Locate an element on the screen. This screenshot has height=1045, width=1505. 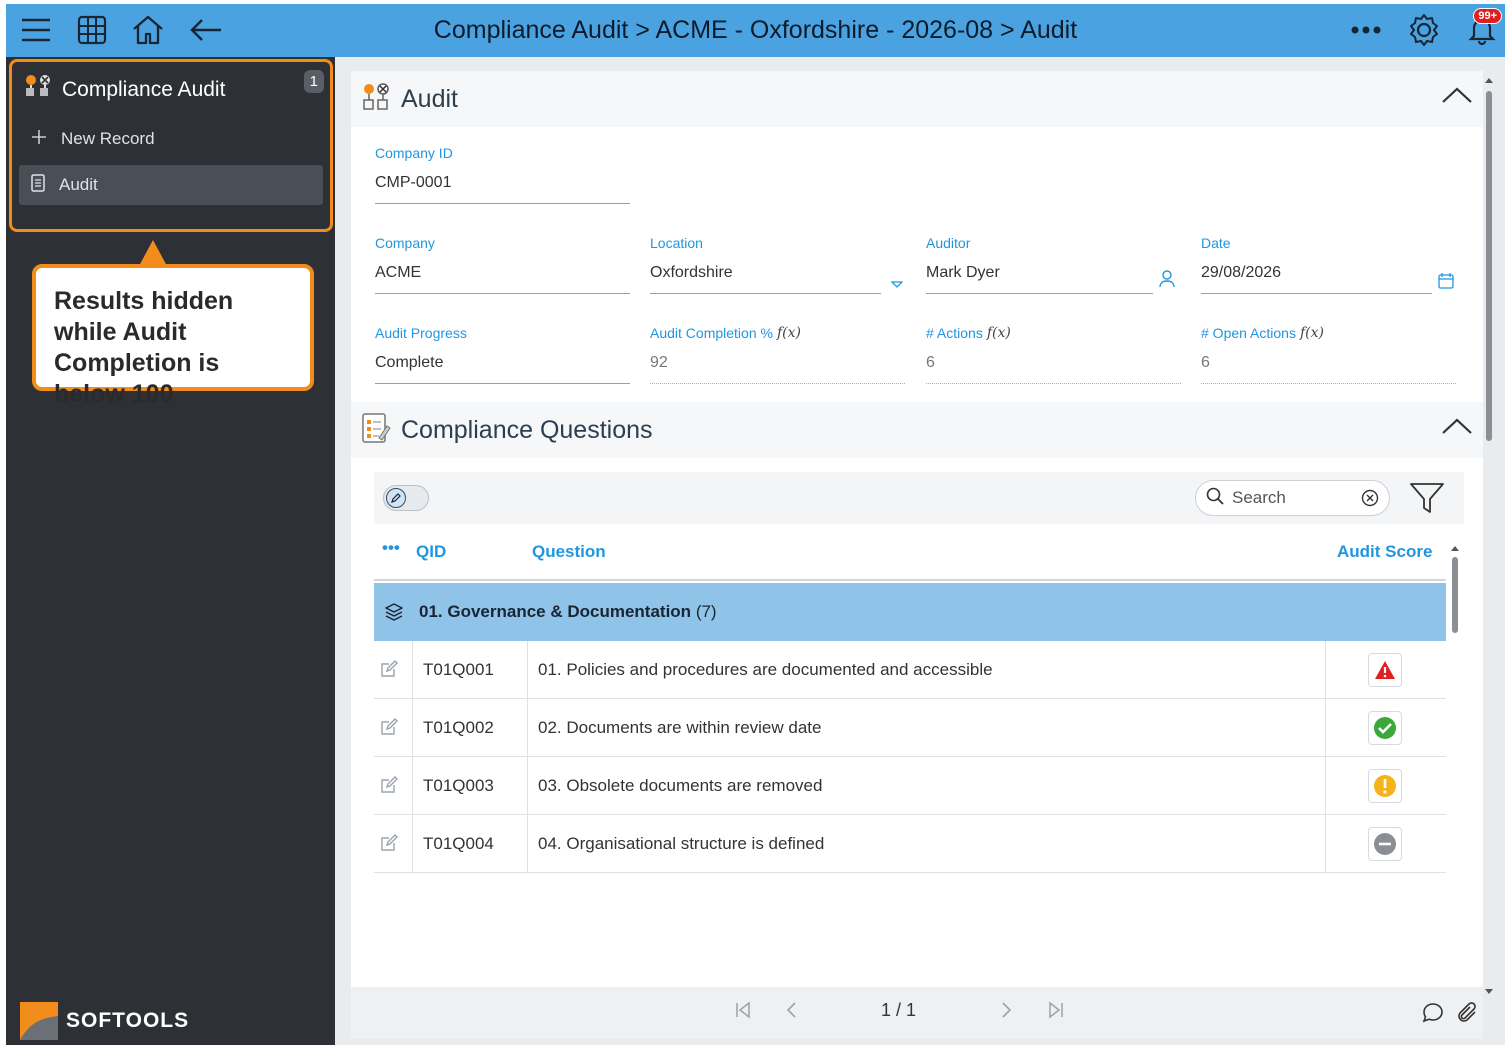
auditor-field: Auditor Mark Dyer is located at coordinates (1050, 264).